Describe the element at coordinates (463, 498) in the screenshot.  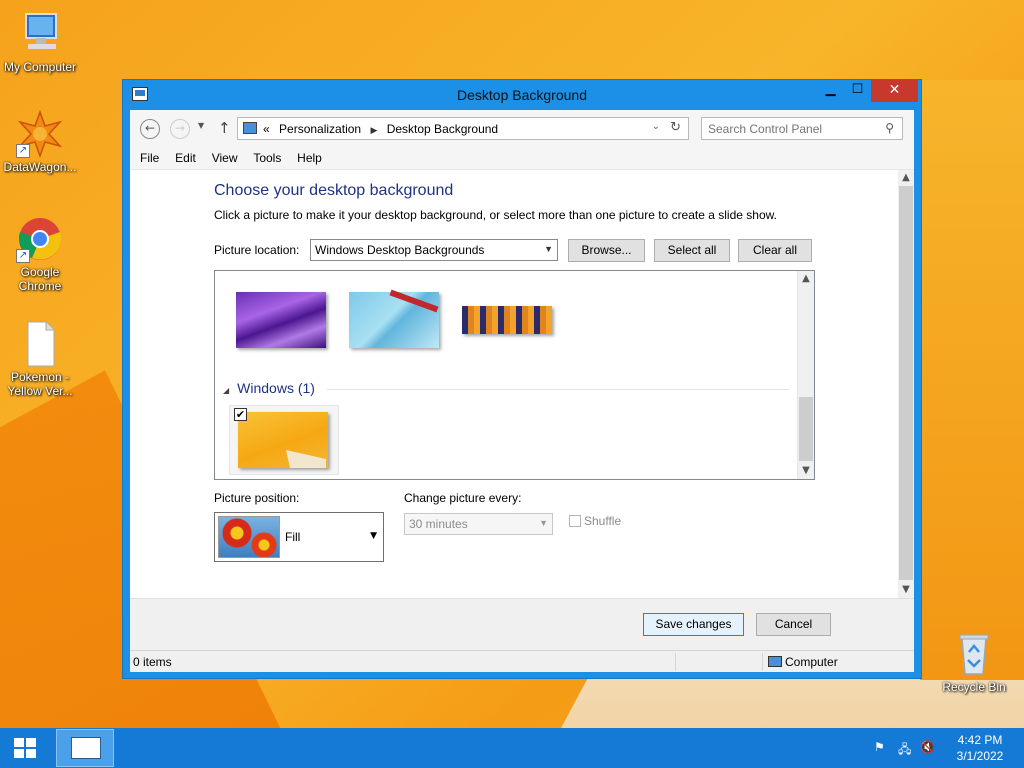
I see `change-picture-label: Change picture every:` at that location.